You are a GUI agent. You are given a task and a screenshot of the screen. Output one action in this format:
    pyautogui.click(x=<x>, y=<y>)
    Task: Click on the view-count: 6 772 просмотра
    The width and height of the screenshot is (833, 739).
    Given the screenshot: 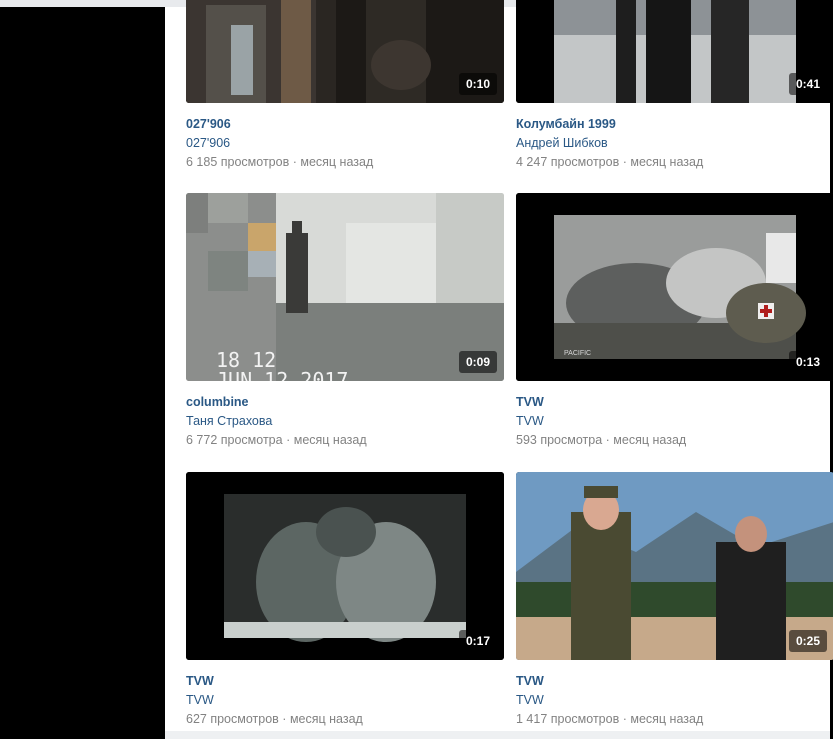 What is the action you would take?
    pyautogui.click(x=234, y=440)
    